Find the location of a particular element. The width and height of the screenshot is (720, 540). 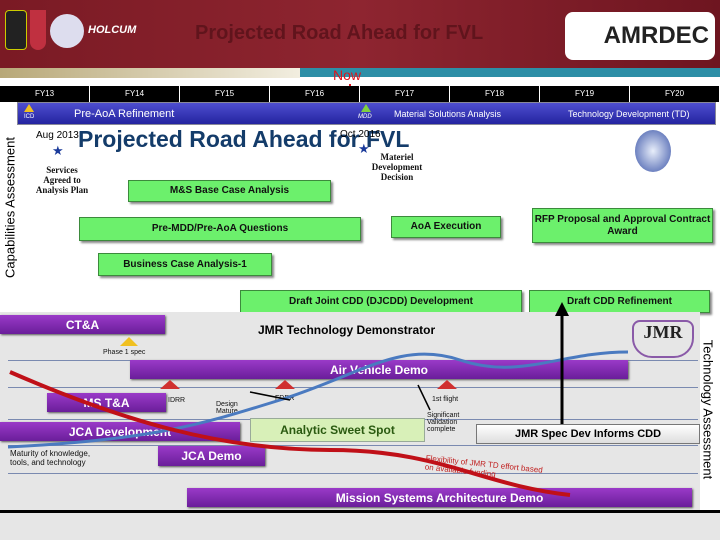

design-arrow is located at coordinates (270, 396).